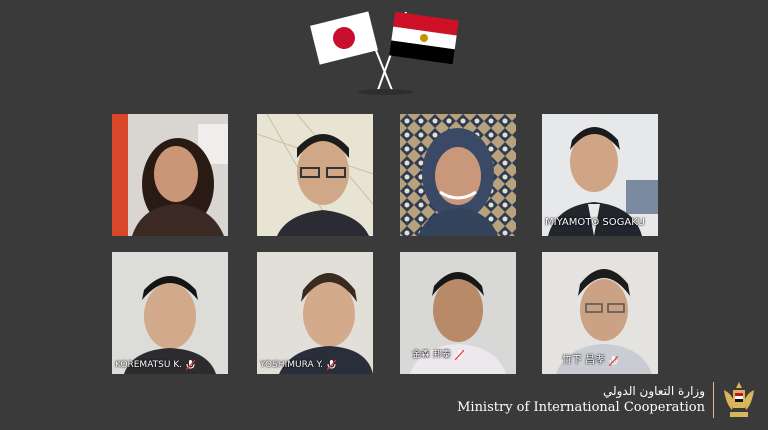  Describe the element at coordinates (458, 313) in the screenshot. I see `participant-tile: 金森 邦泰` at that location.